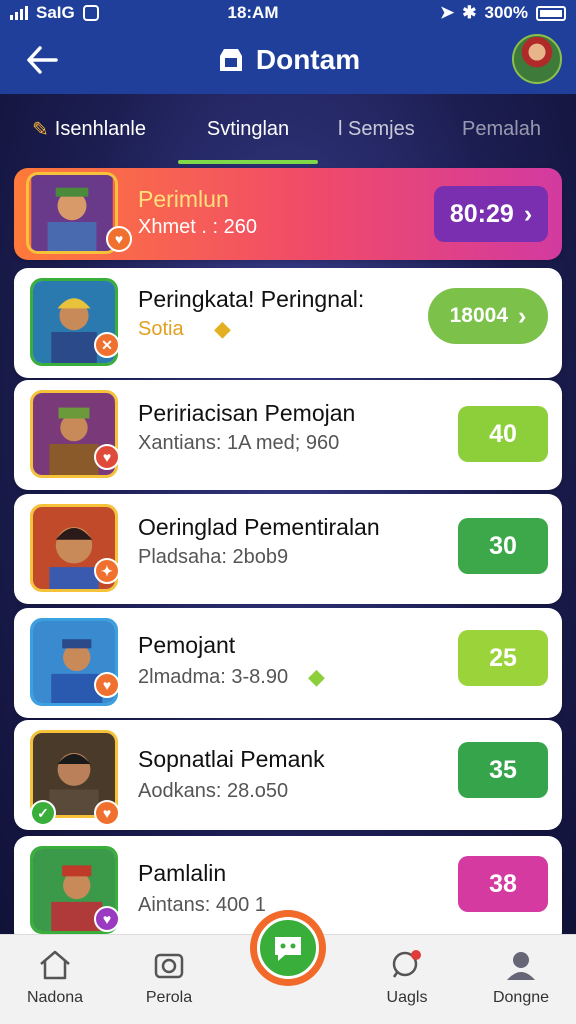 The image size is (576, 1024). I want to click on score-value: 80:29, so click(481, 213).